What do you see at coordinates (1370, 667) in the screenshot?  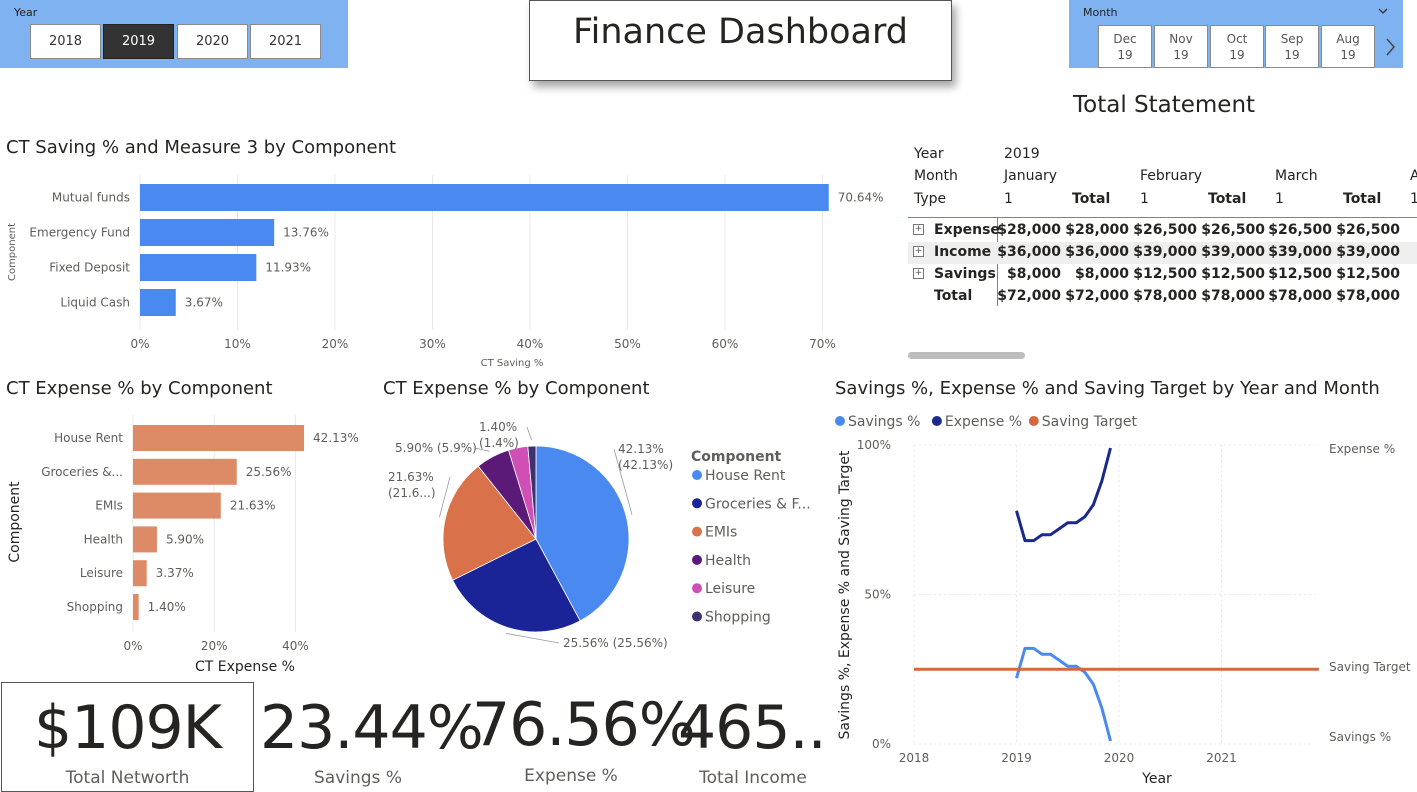 I see `series-end-label: Saving Target` at bounding box center [1370, 667].